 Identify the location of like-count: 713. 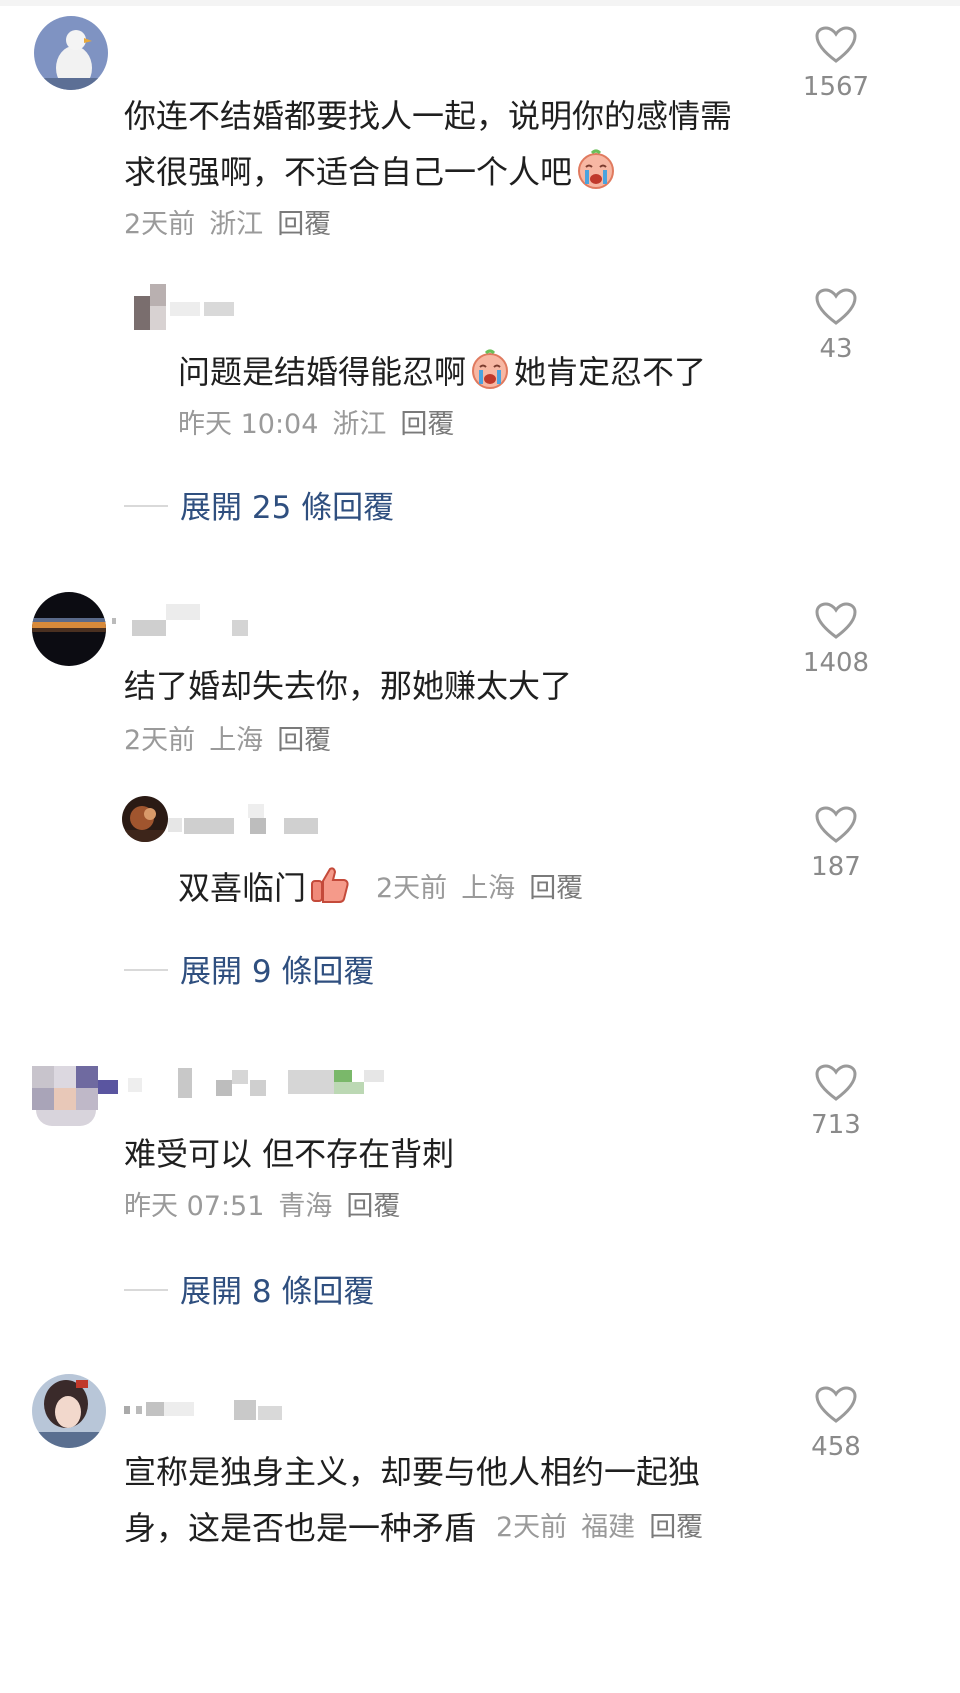
(836, 1125).